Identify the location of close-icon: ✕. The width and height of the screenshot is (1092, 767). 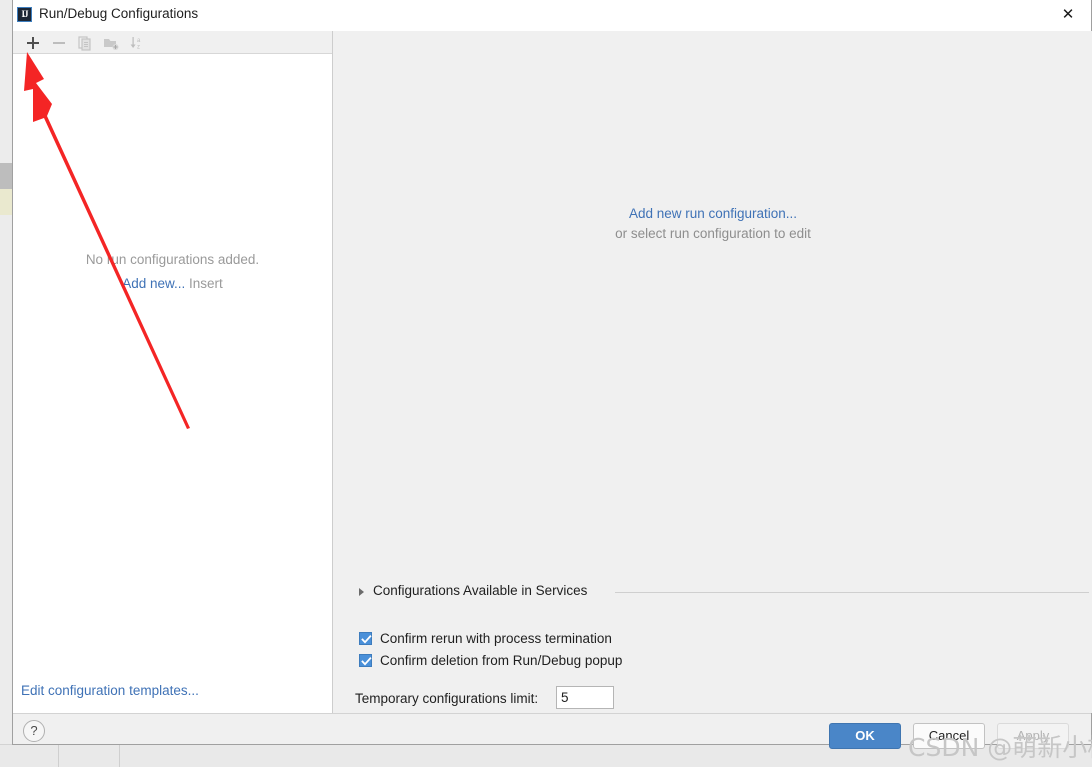
(1068, 14).